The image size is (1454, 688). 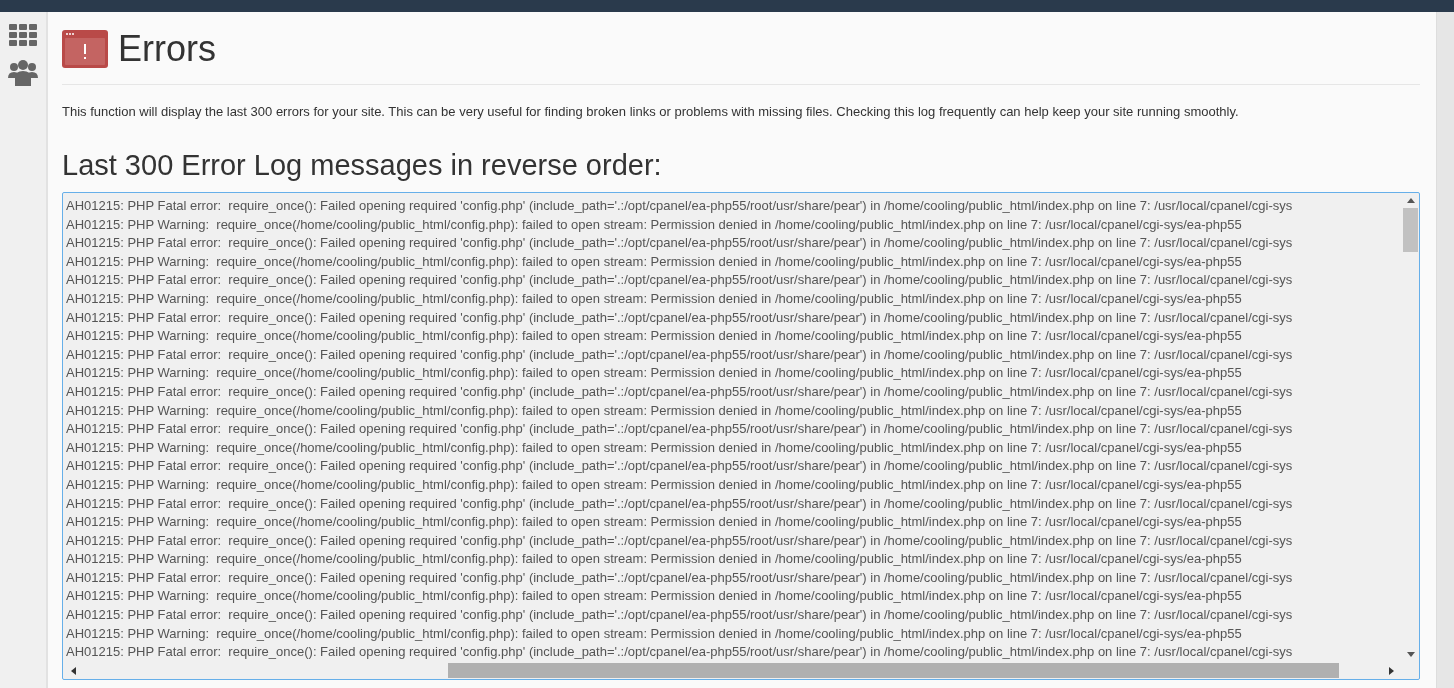 I want to click on scroll-right-icon, so click(x=1391, y=670).